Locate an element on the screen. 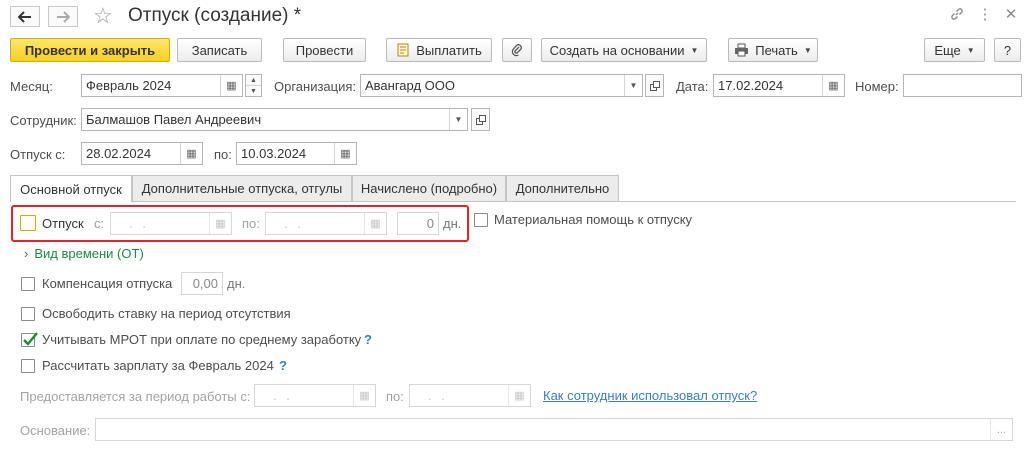  used-vacation-link: Как сотрудник использовал отпуск? is located at coordinates (650, 395).